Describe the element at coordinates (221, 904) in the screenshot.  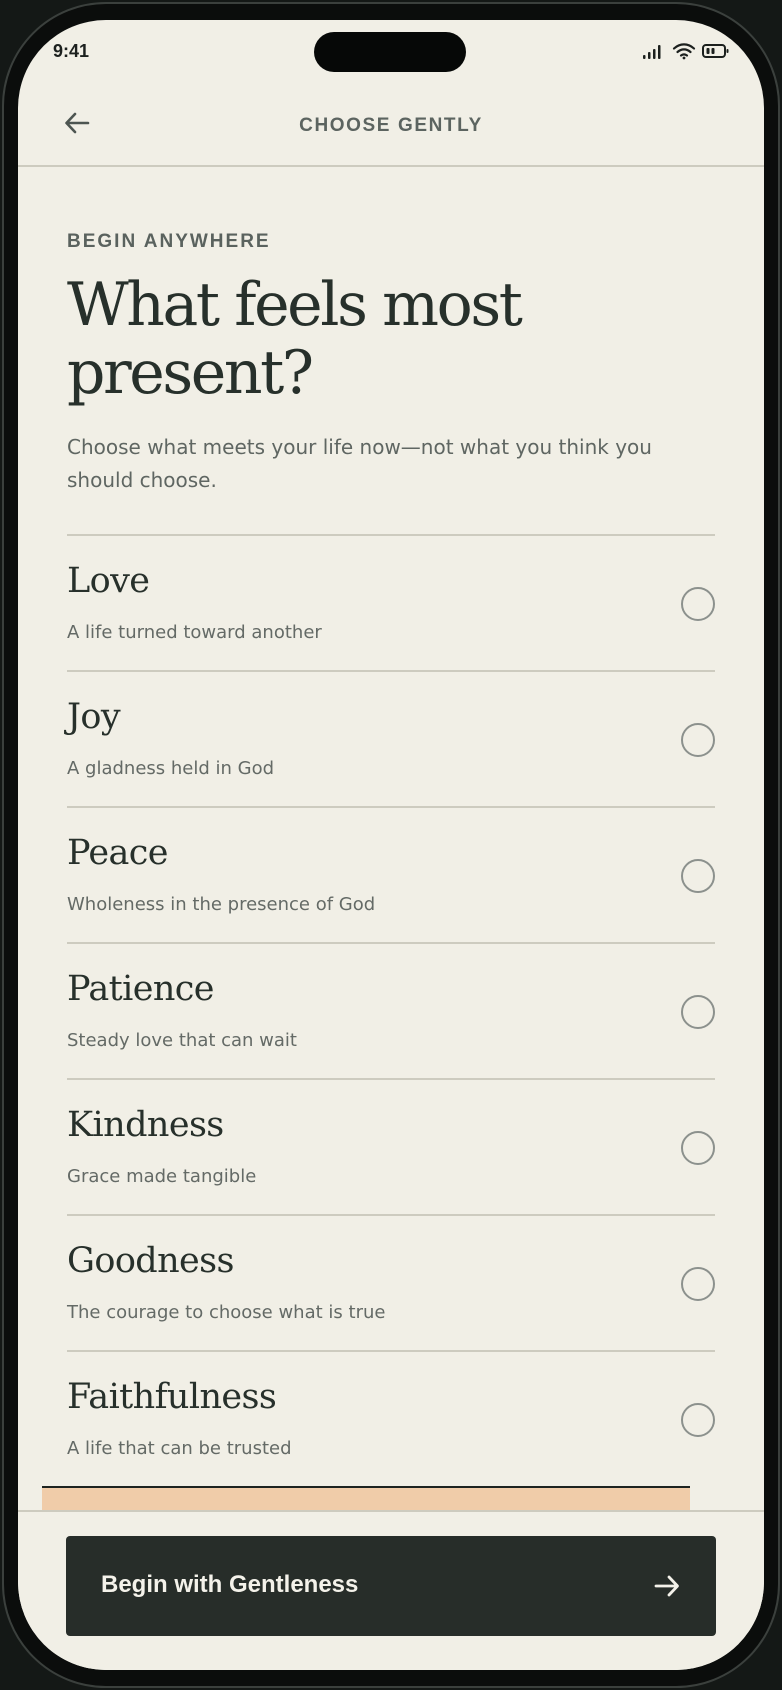
I see `option-description: Wholeness in the presence of God` at that location.